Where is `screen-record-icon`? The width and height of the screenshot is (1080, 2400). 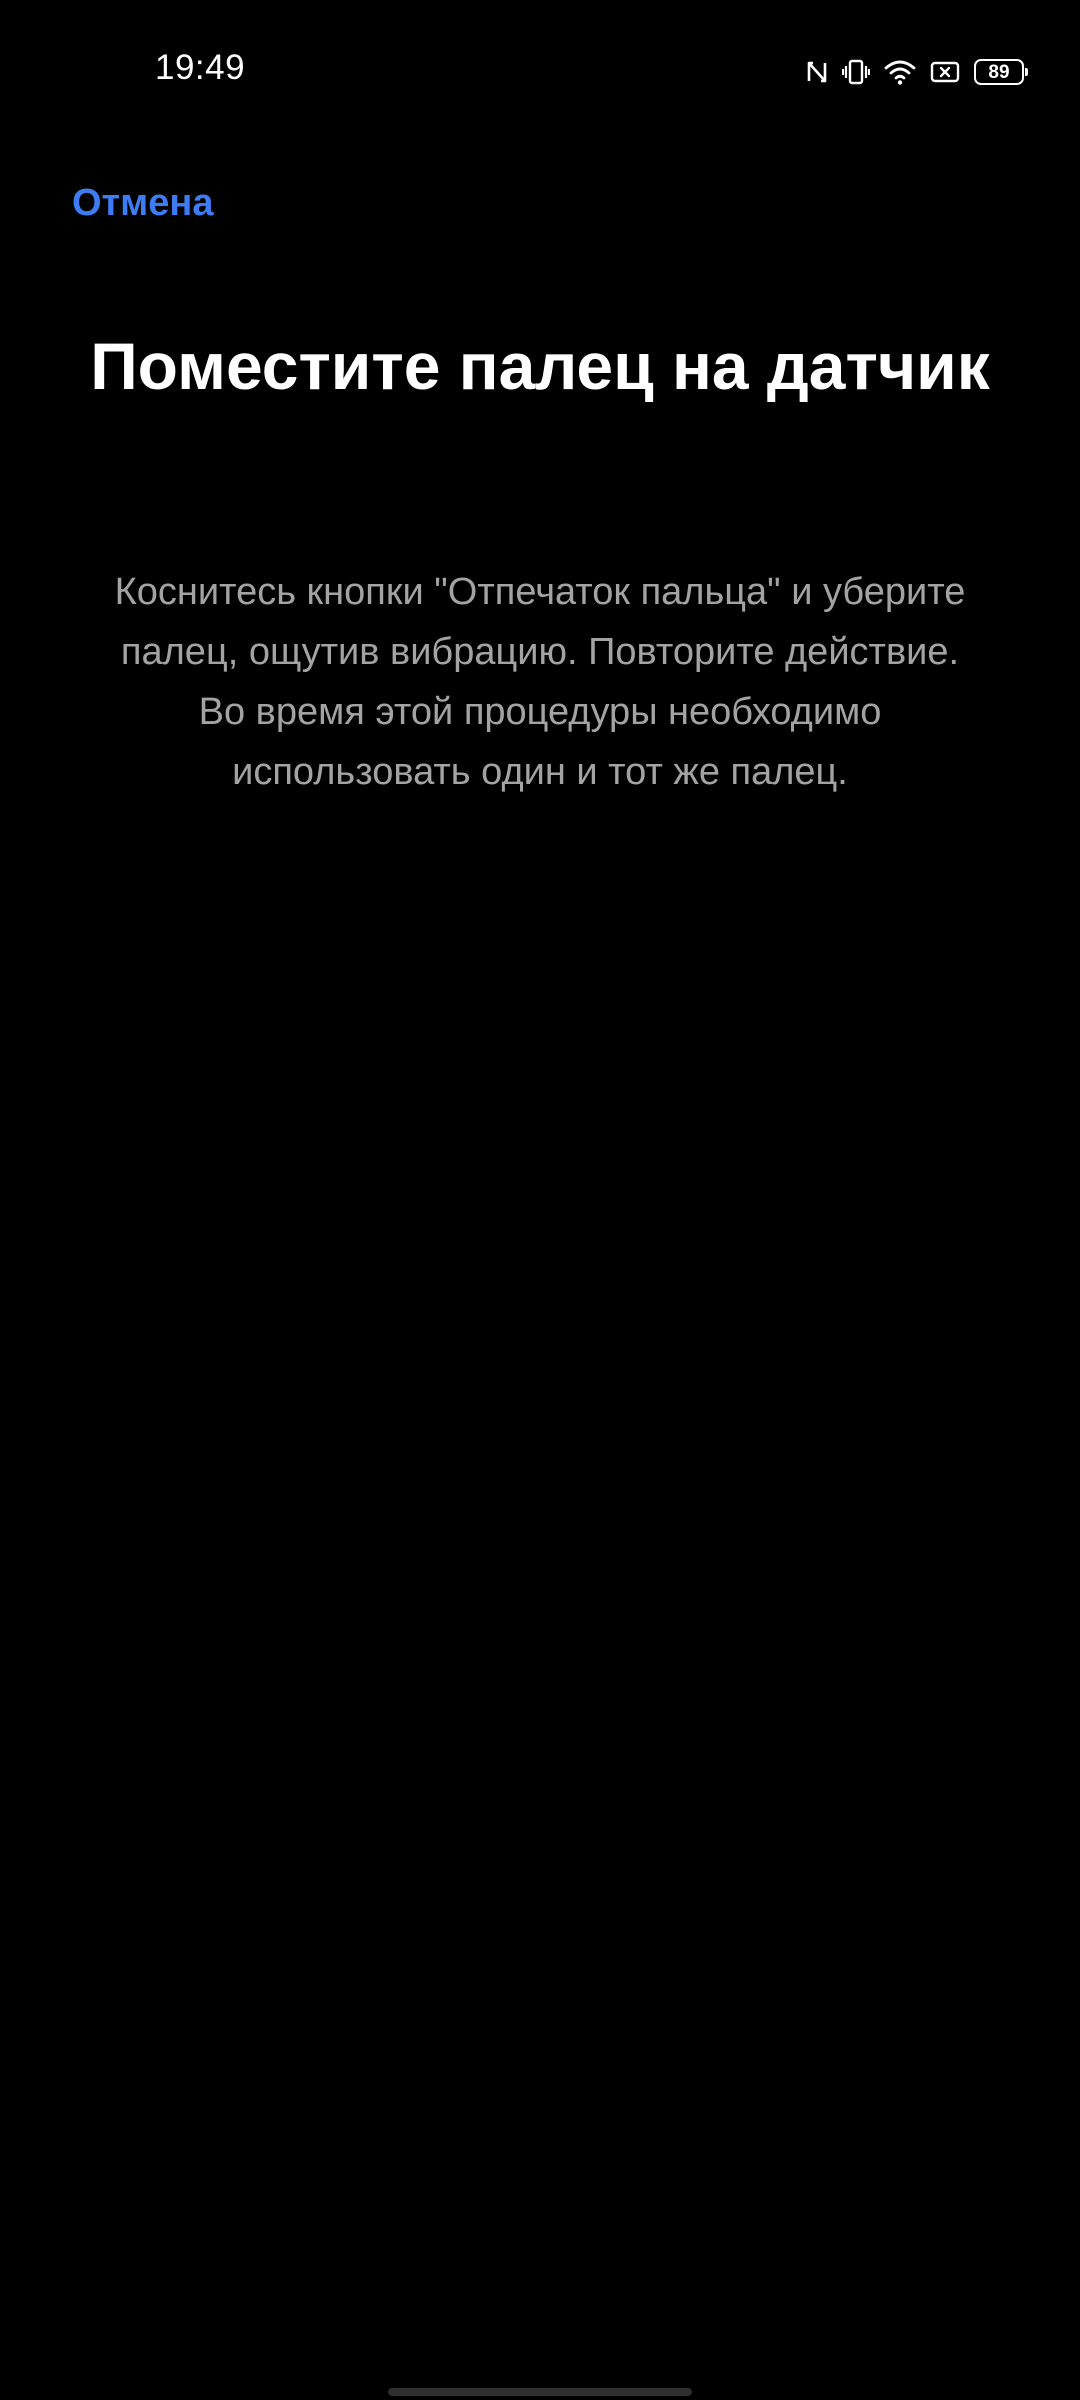 screen-record-icon is located at coordinates (945, 72).